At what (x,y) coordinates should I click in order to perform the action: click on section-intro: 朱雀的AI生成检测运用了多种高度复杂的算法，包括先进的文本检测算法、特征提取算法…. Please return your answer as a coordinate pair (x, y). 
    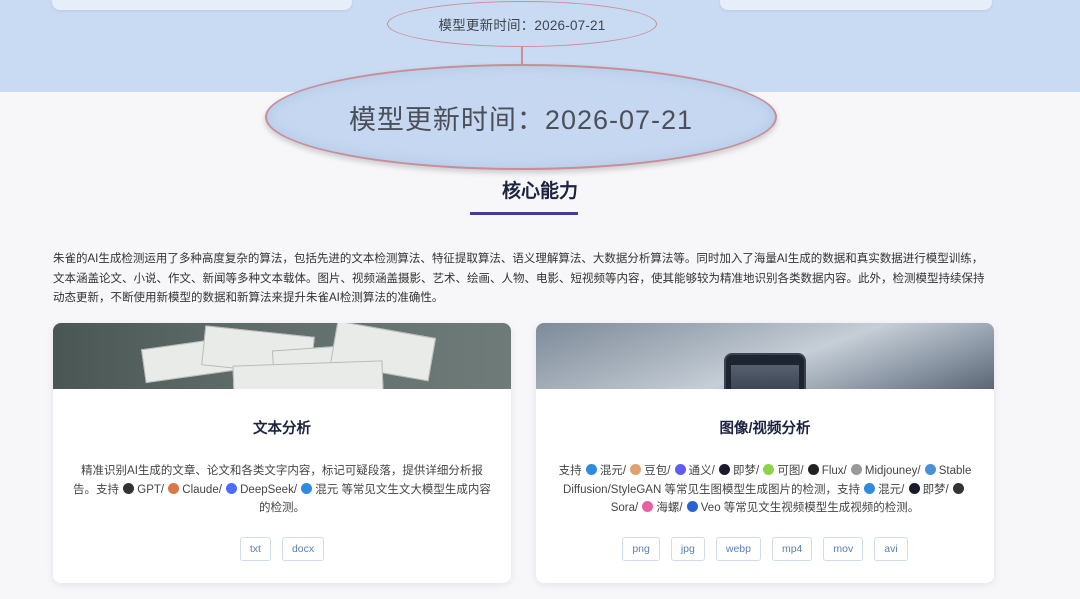
    Looking at the image, I should click on (519, 278).